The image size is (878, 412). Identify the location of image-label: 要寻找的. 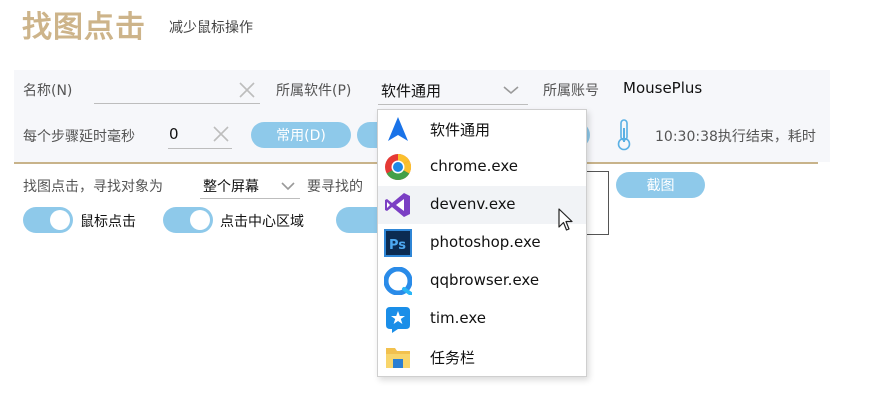
(335, 187).